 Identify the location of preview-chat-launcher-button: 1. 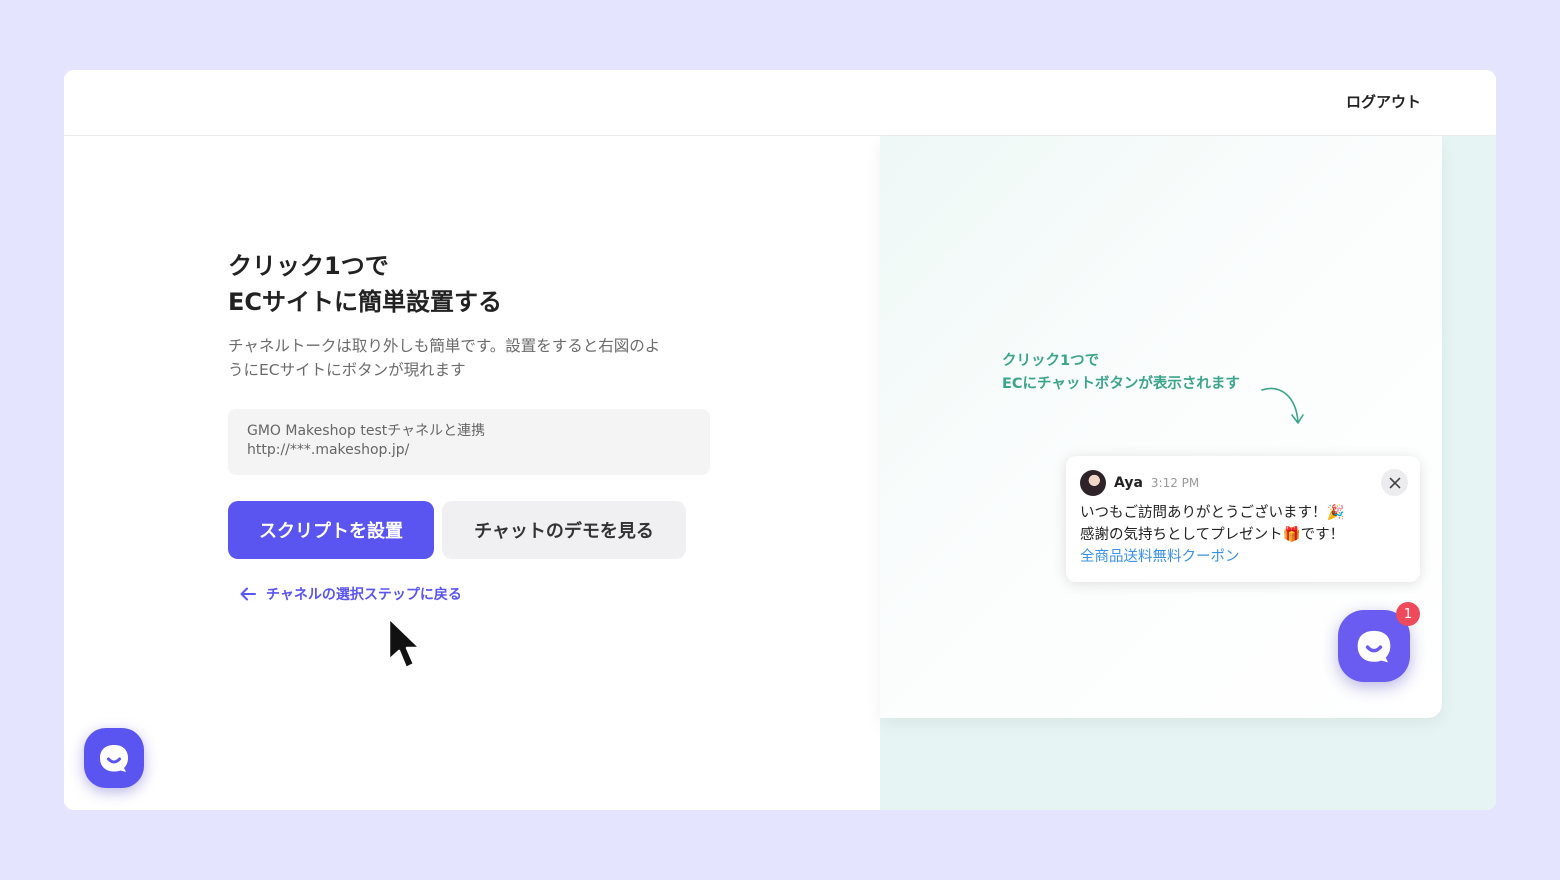
(1379, 642).